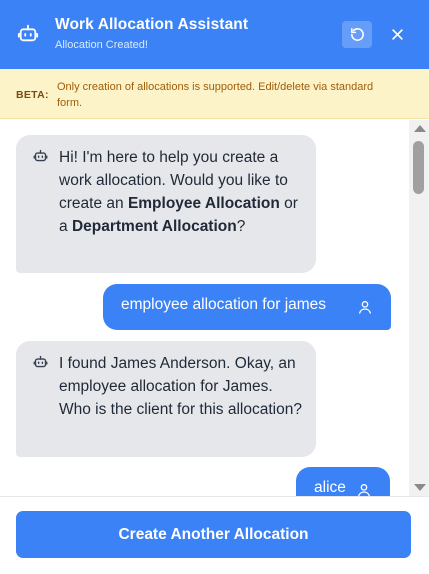 This screenshot has width=429, height=574. I want to click on user-message-text: employee allocation for james, so click(224, 304).